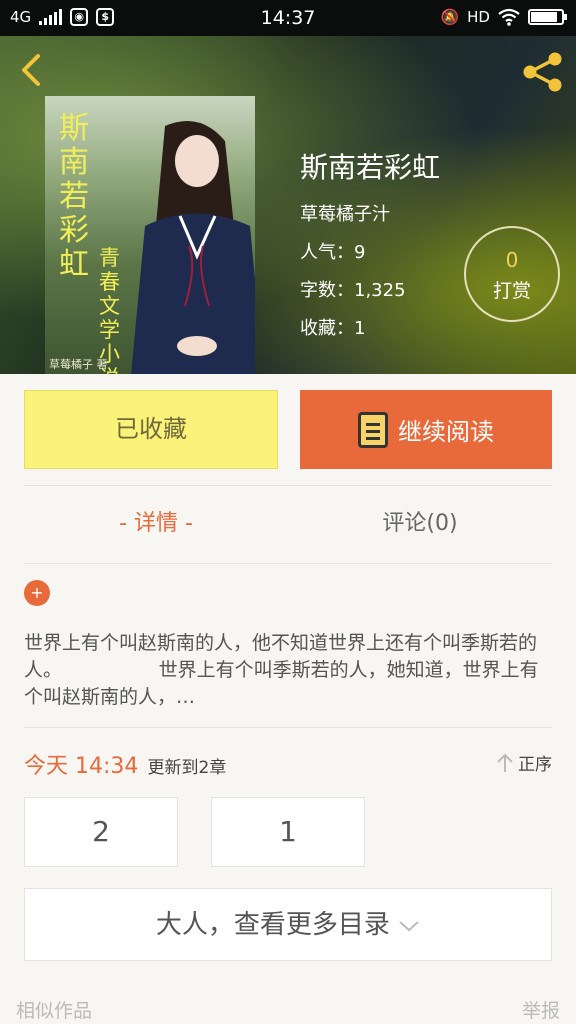  What do you see at coordinates (333, 328) in the screenshot?
I see `book-favorites: 收藏：1` at bounding box center [333, 328].